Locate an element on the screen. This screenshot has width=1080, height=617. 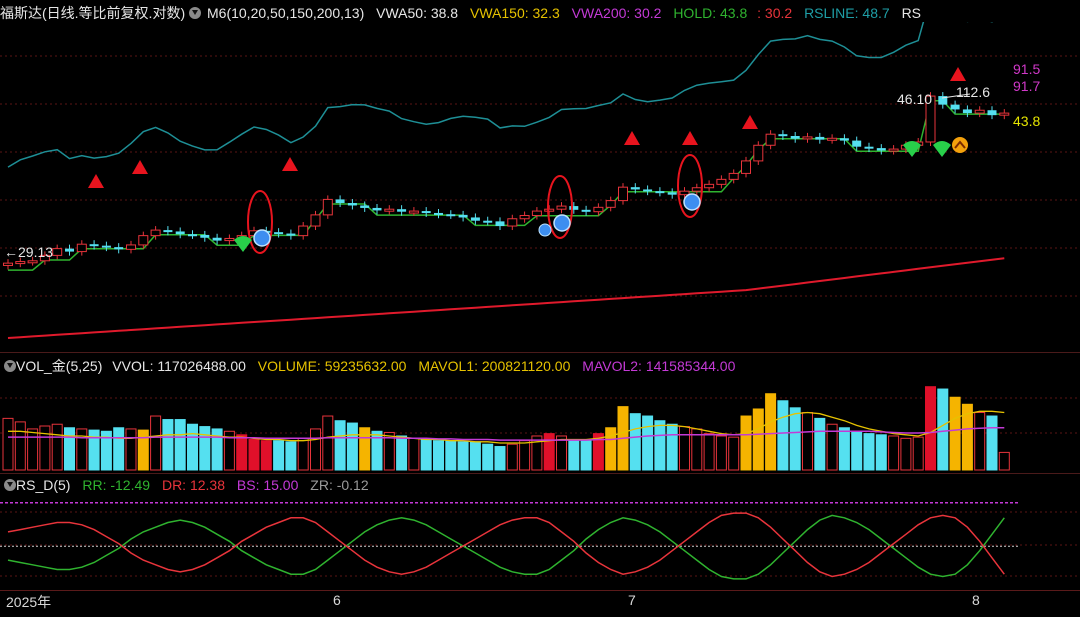
rs-label: RS is located at coordinates (911, 13).